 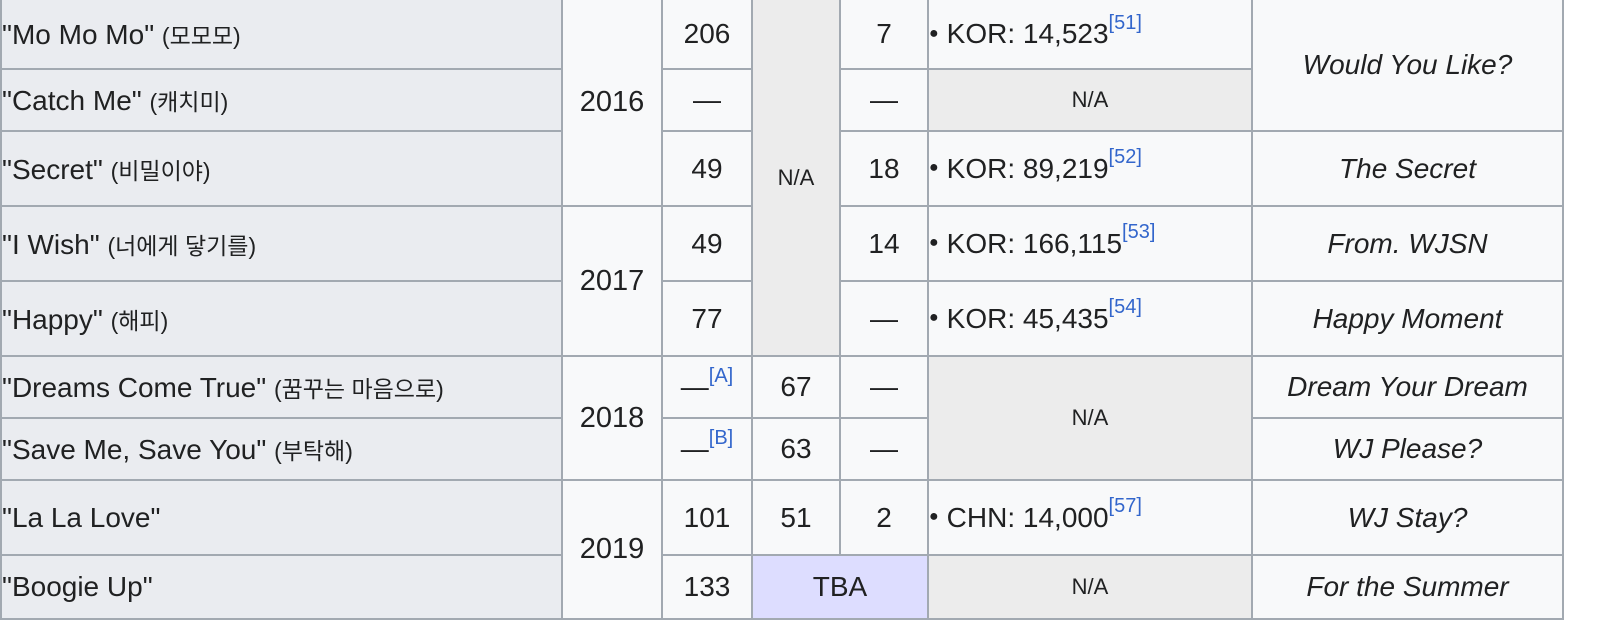 I want to click on song-title: "I Wish", so click(x=51, y=244).